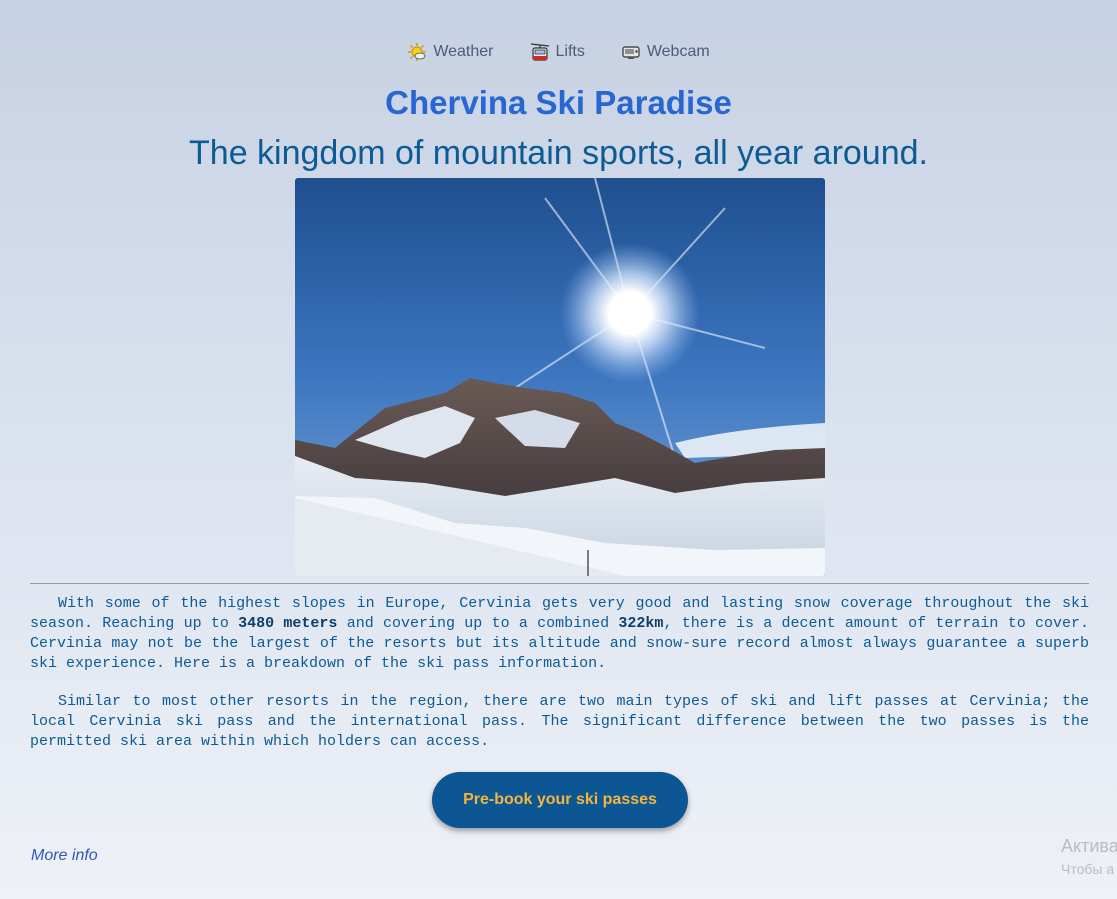 The image size is (1117, 899). Describe the element at coordinates (1089, 846) in the screenshot. I see `watermark-line-1: Актива` at that location.